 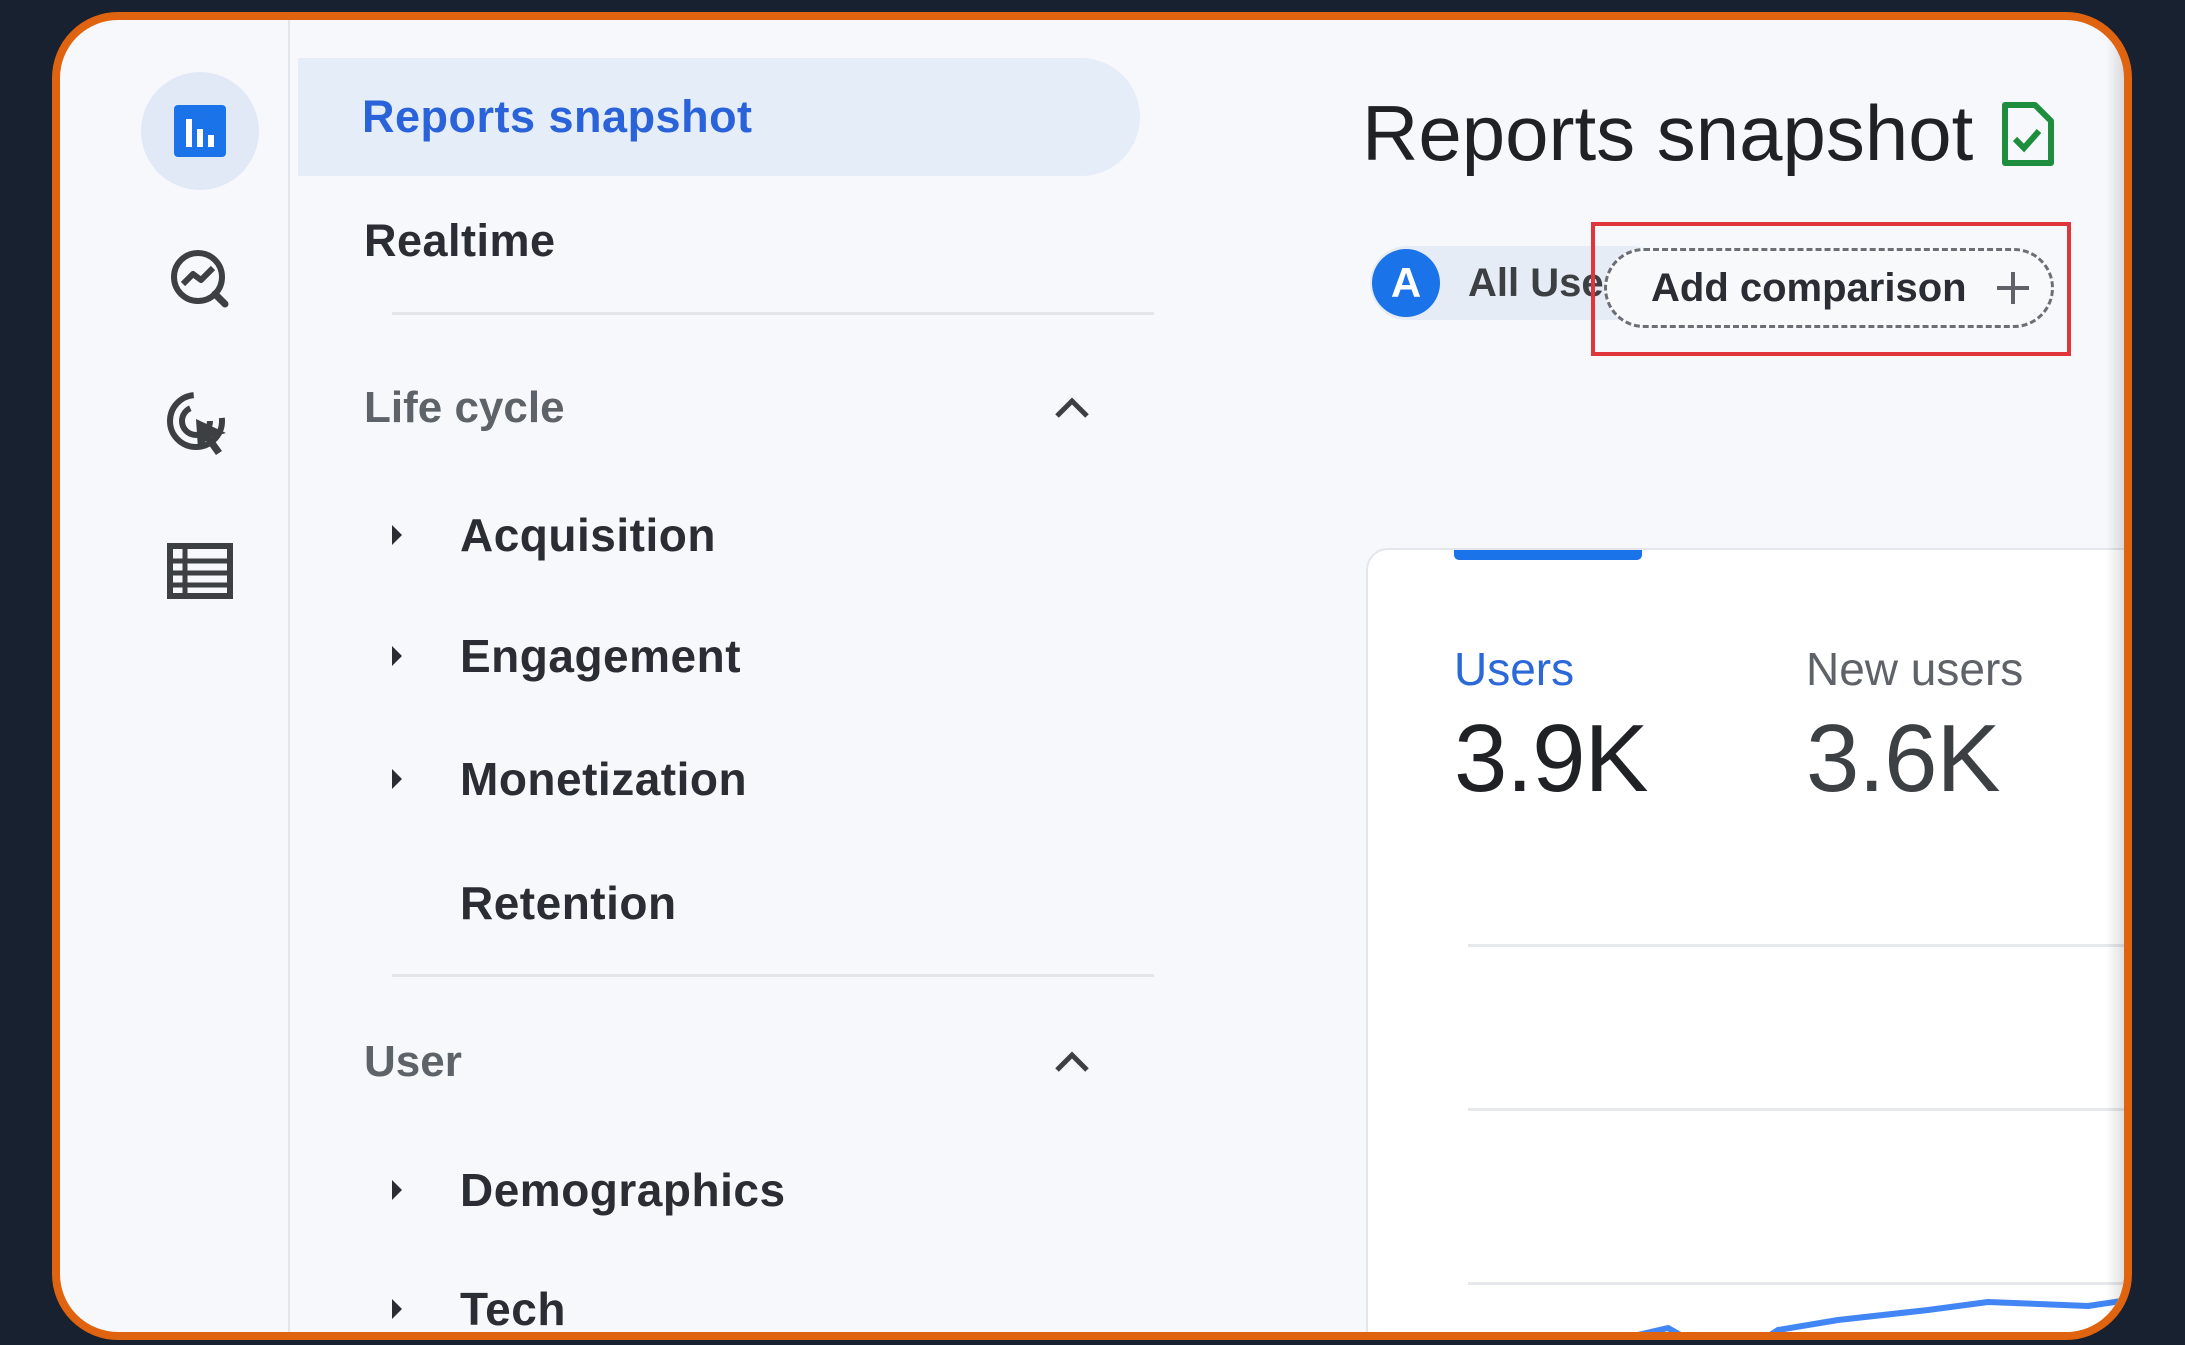 I want to click on section-user: User, so click(x=728, y=1062).